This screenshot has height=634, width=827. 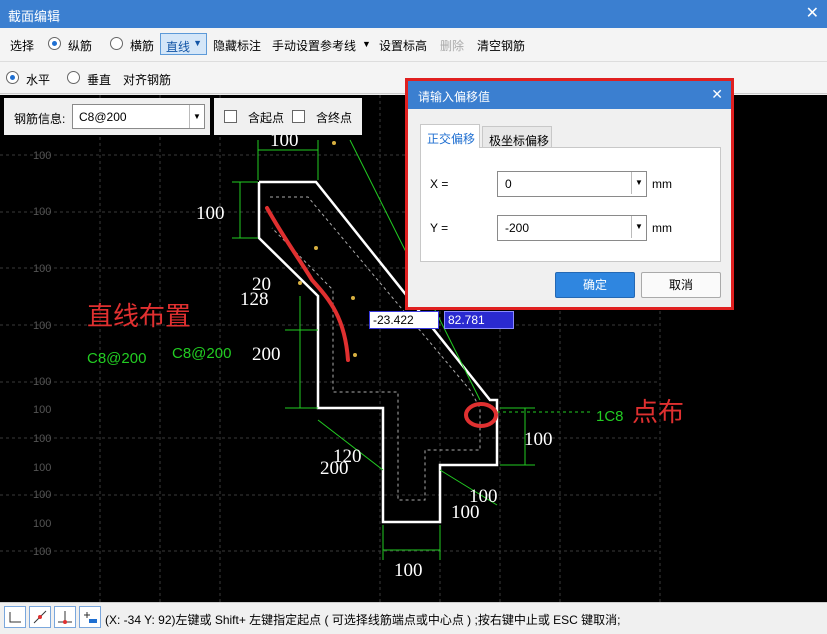 I want to click on dim-text: 128, so click(x=254, y=299).